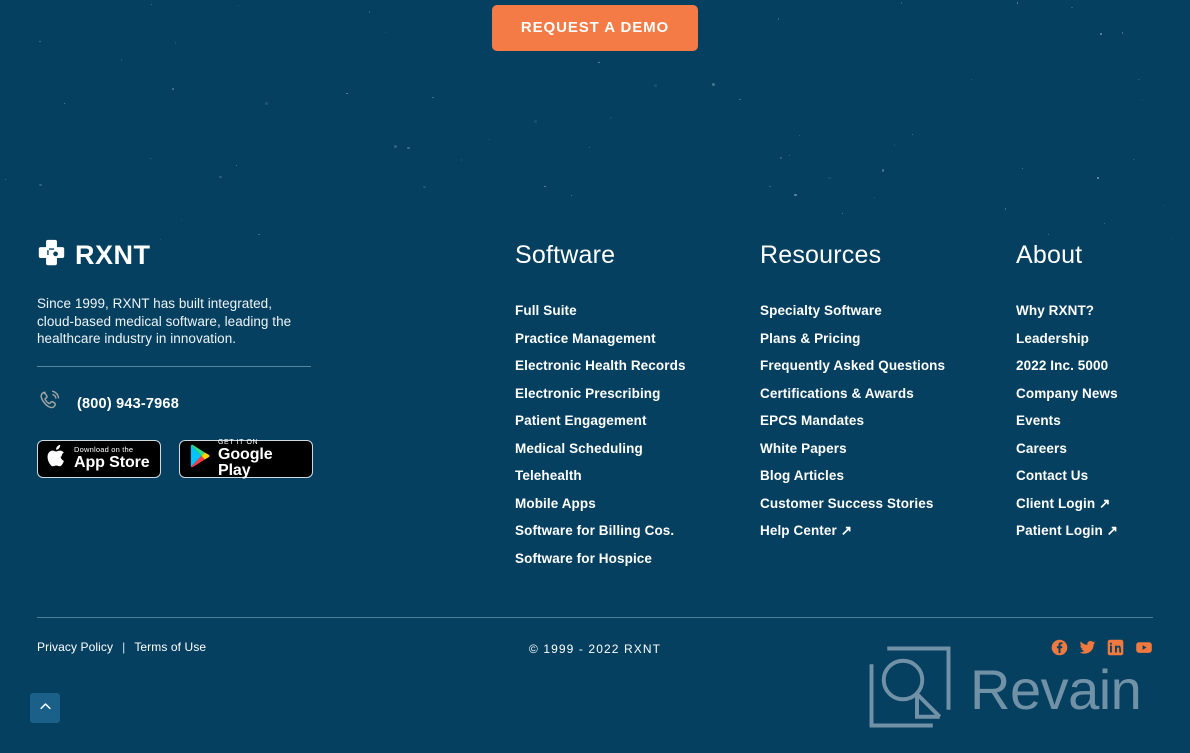 This screenshot has width=1190, height=753. Describe the element at coordinates (595, 649) in the screenshot. I see `copyright-text: © 1999 - 2022 RXNT` at that location.